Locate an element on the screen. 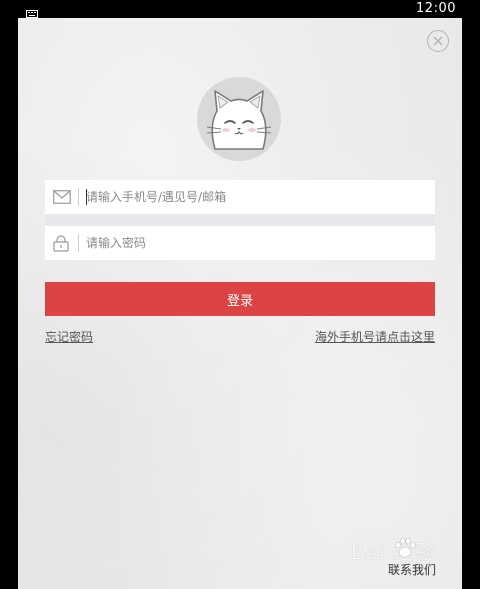 This screenshot has width=480, height=589. password-field is located at coordinates (240, 243).